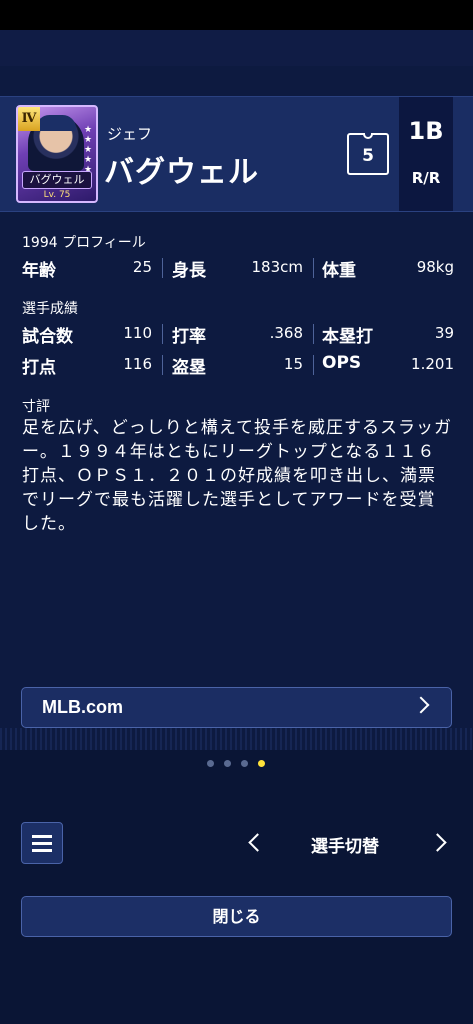  I want to click on hr-label: 本塁打, so click(347, 337).